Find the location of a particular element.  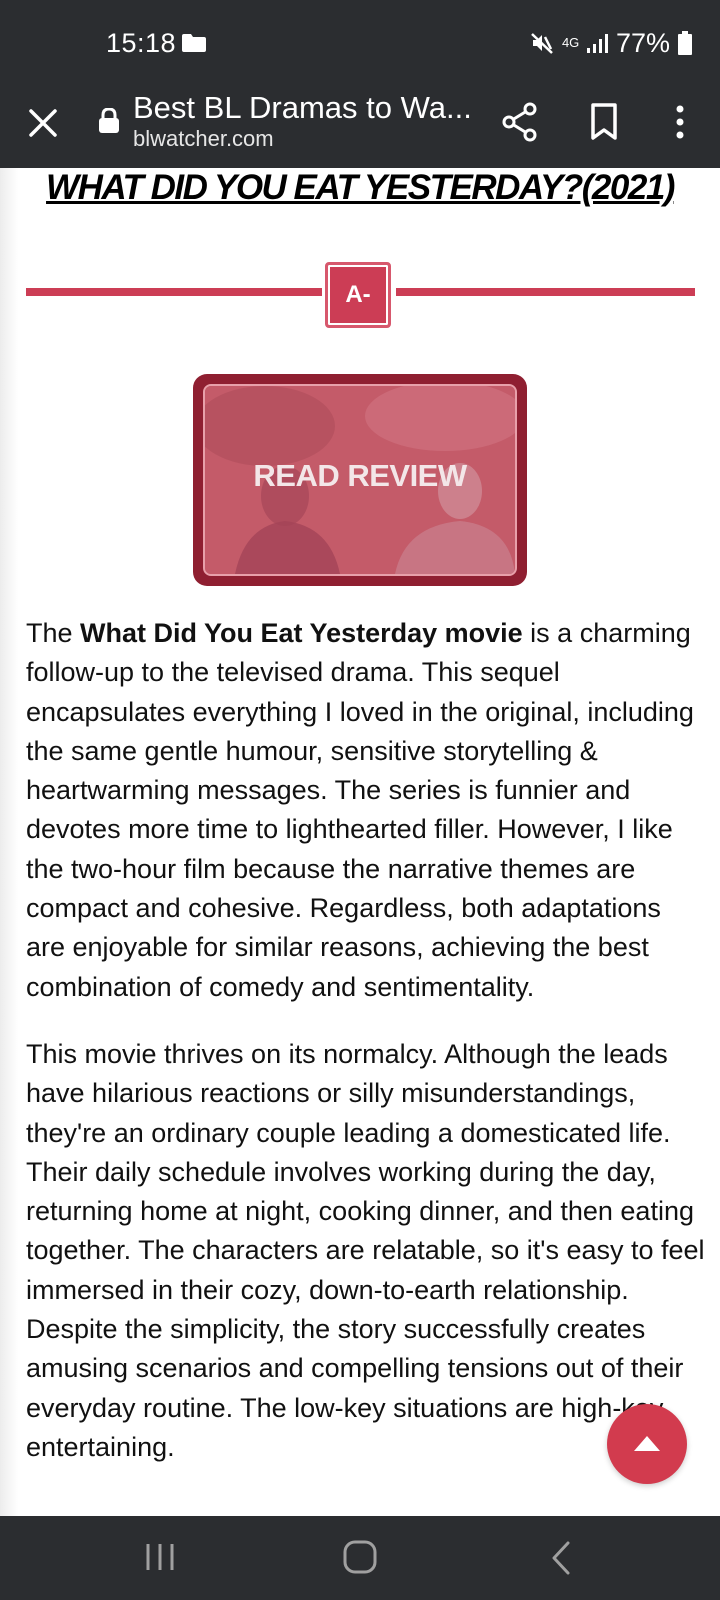

battery-percent: 77% is located at coordinates (642, 42).